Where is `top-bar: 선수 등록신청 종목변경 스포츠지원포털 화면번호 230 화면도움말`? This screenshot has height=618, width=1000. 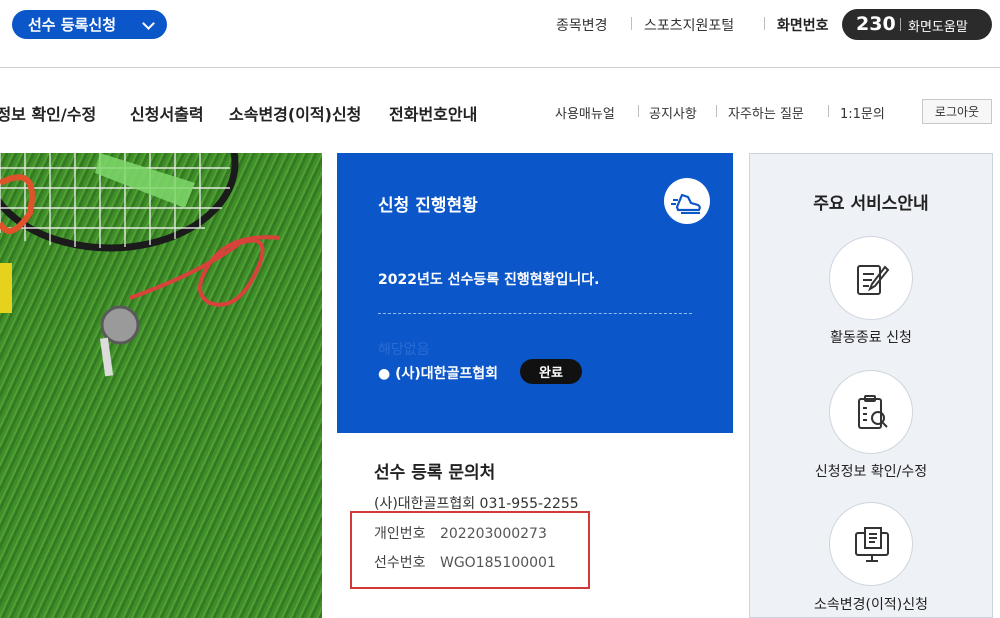 top-bar: 선수 등록신청 종목변경 스포츠지원포털 화면번호 230 화면도움말 is located at coordinates (500, 34).